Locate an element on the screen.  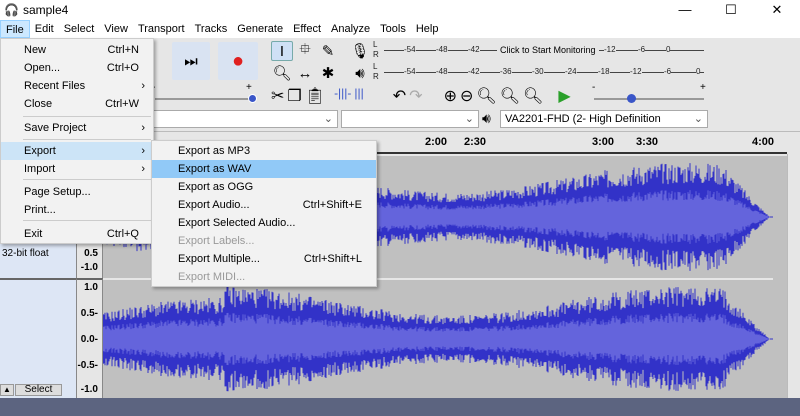
start-monitoring-prompt: Click to Start Monitoring is located at coordinates (548, 50).